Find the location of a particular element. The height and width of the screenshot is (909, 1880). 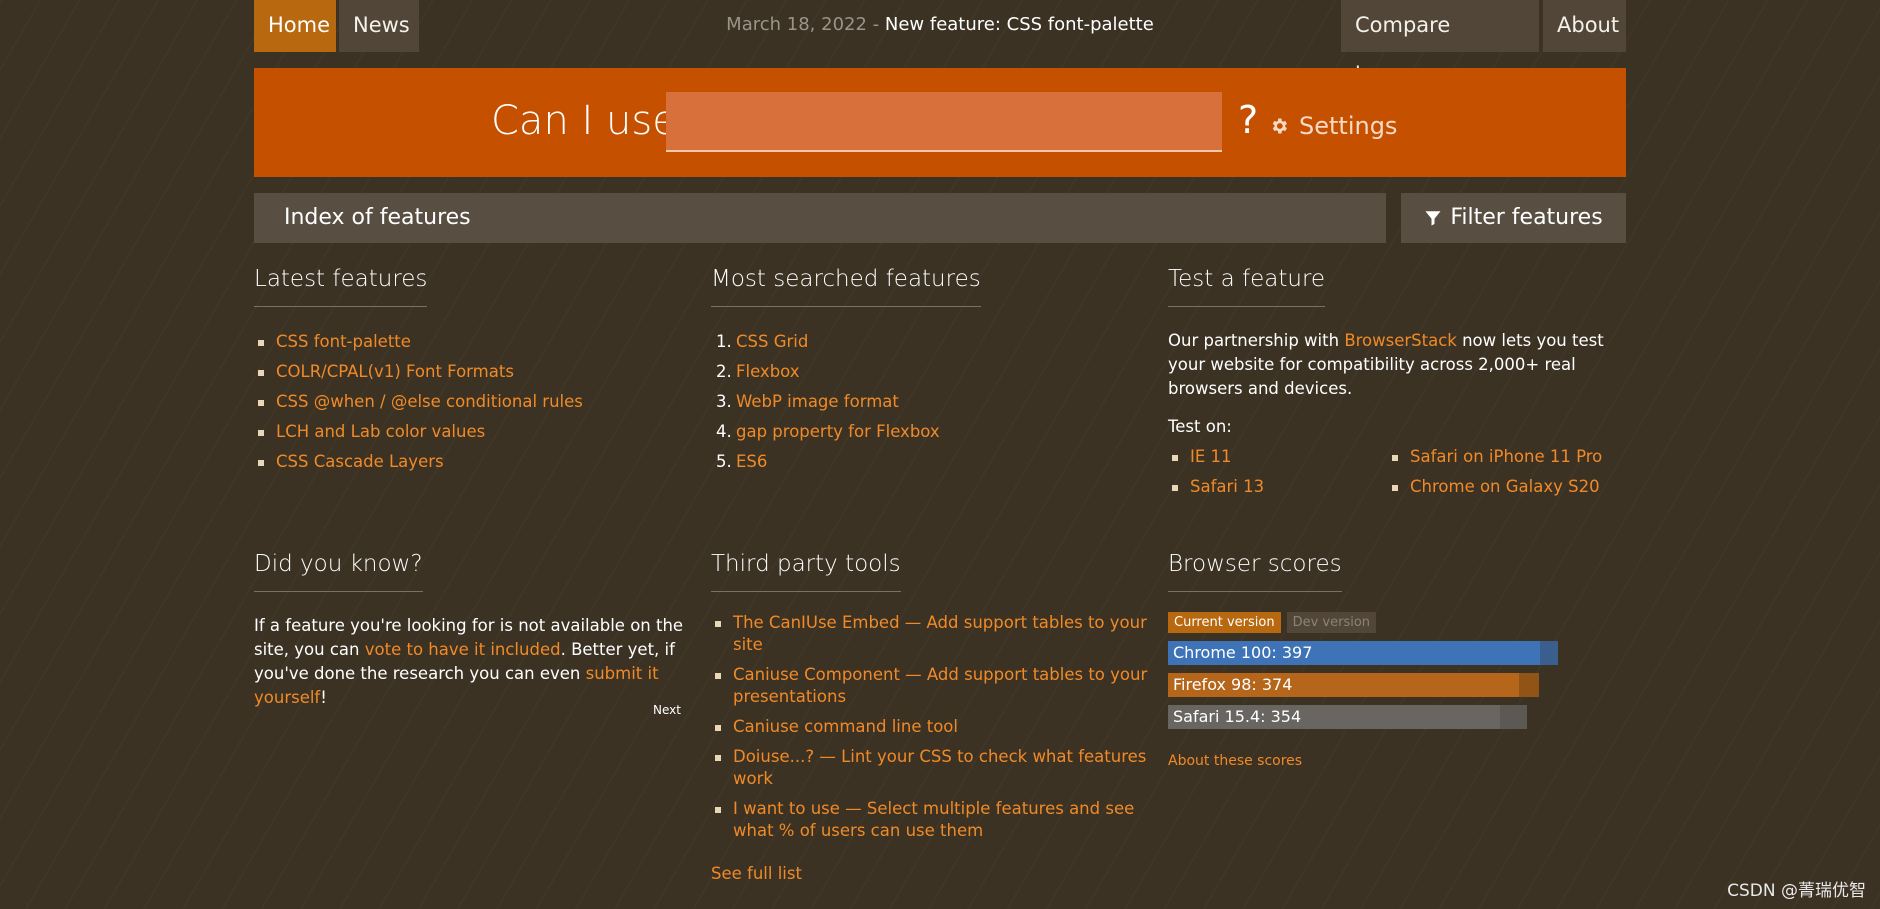

search-bar: Can I use ? Settings is located at coordinates (940, 122).